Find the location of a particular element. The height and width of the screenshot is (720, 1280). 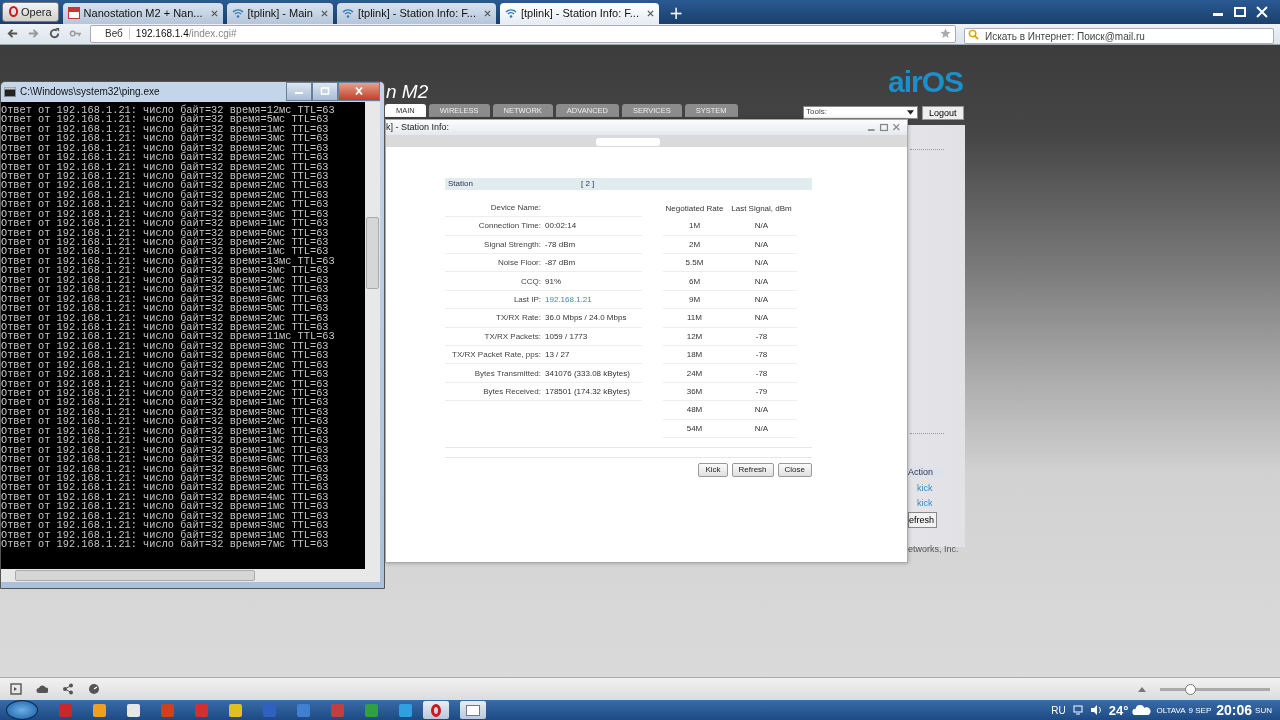

minimize-button is located at coordinates (299, 91).